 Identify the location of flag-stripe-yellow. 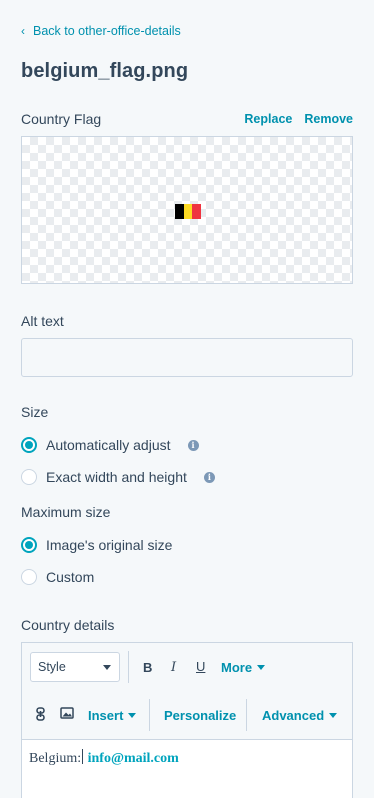
(188, 211).